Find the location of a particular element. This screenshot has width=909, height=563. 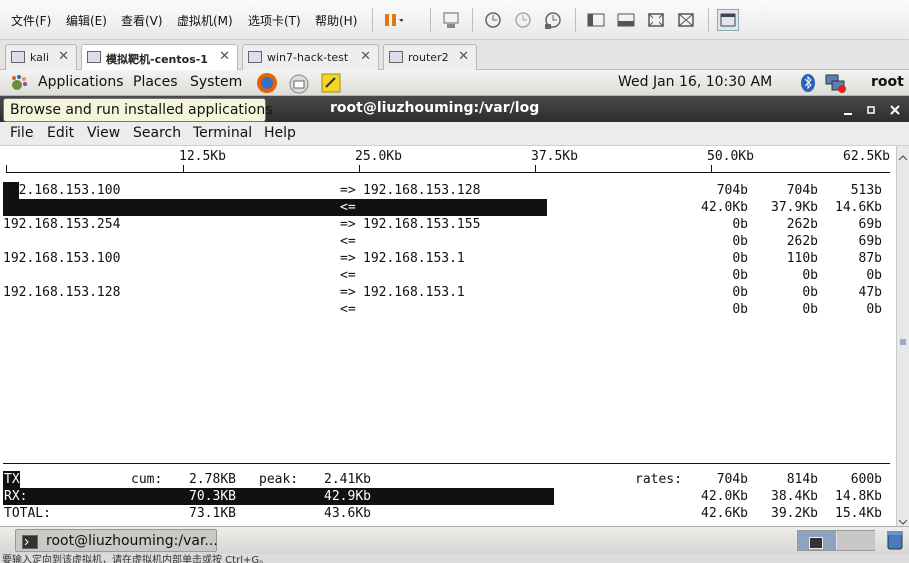

scale-label: 12.5Kb is located at coordinates (202, 156).